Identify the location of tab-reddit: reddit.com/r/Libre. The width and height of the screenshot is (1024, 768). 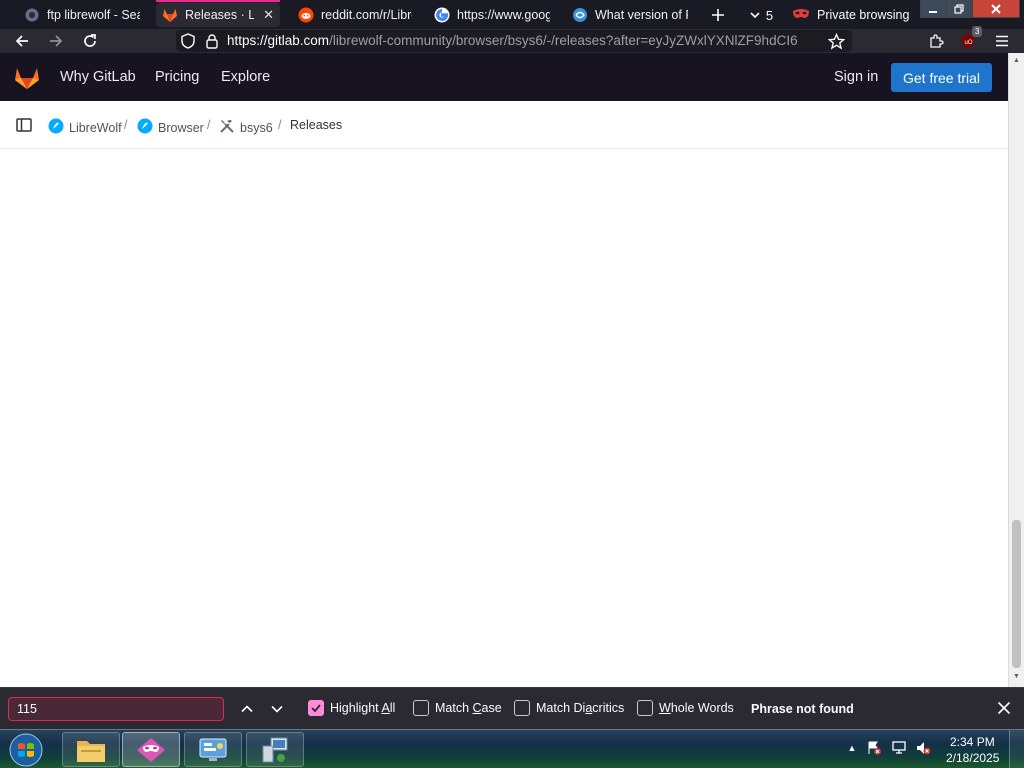
(355, 15).